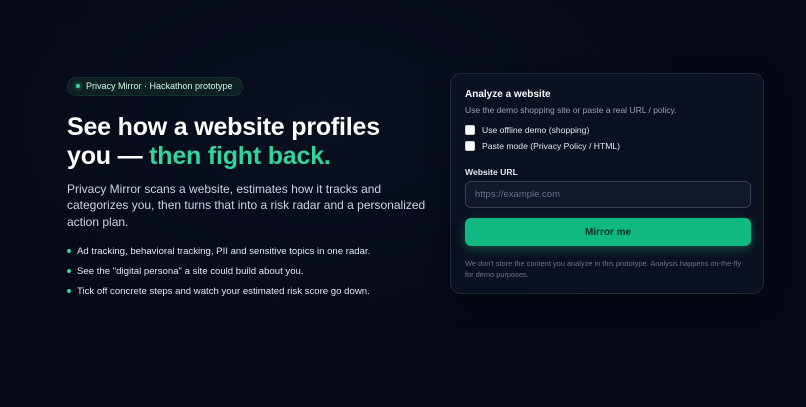  Describe the element at coordinates (608, 194) in the screenshot. I see `website-url-input` at that location.